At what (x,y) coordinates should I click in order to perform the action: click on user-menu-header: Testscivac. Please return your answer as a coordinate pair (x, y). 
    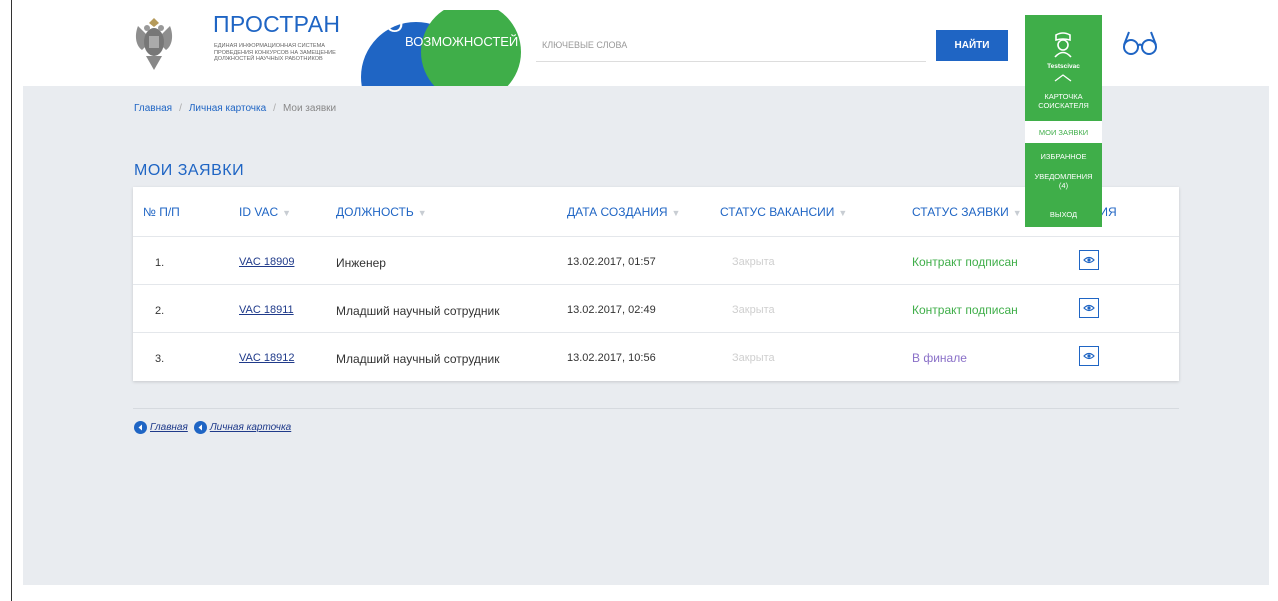
    Looking at the image, I should click on (1063, 51).